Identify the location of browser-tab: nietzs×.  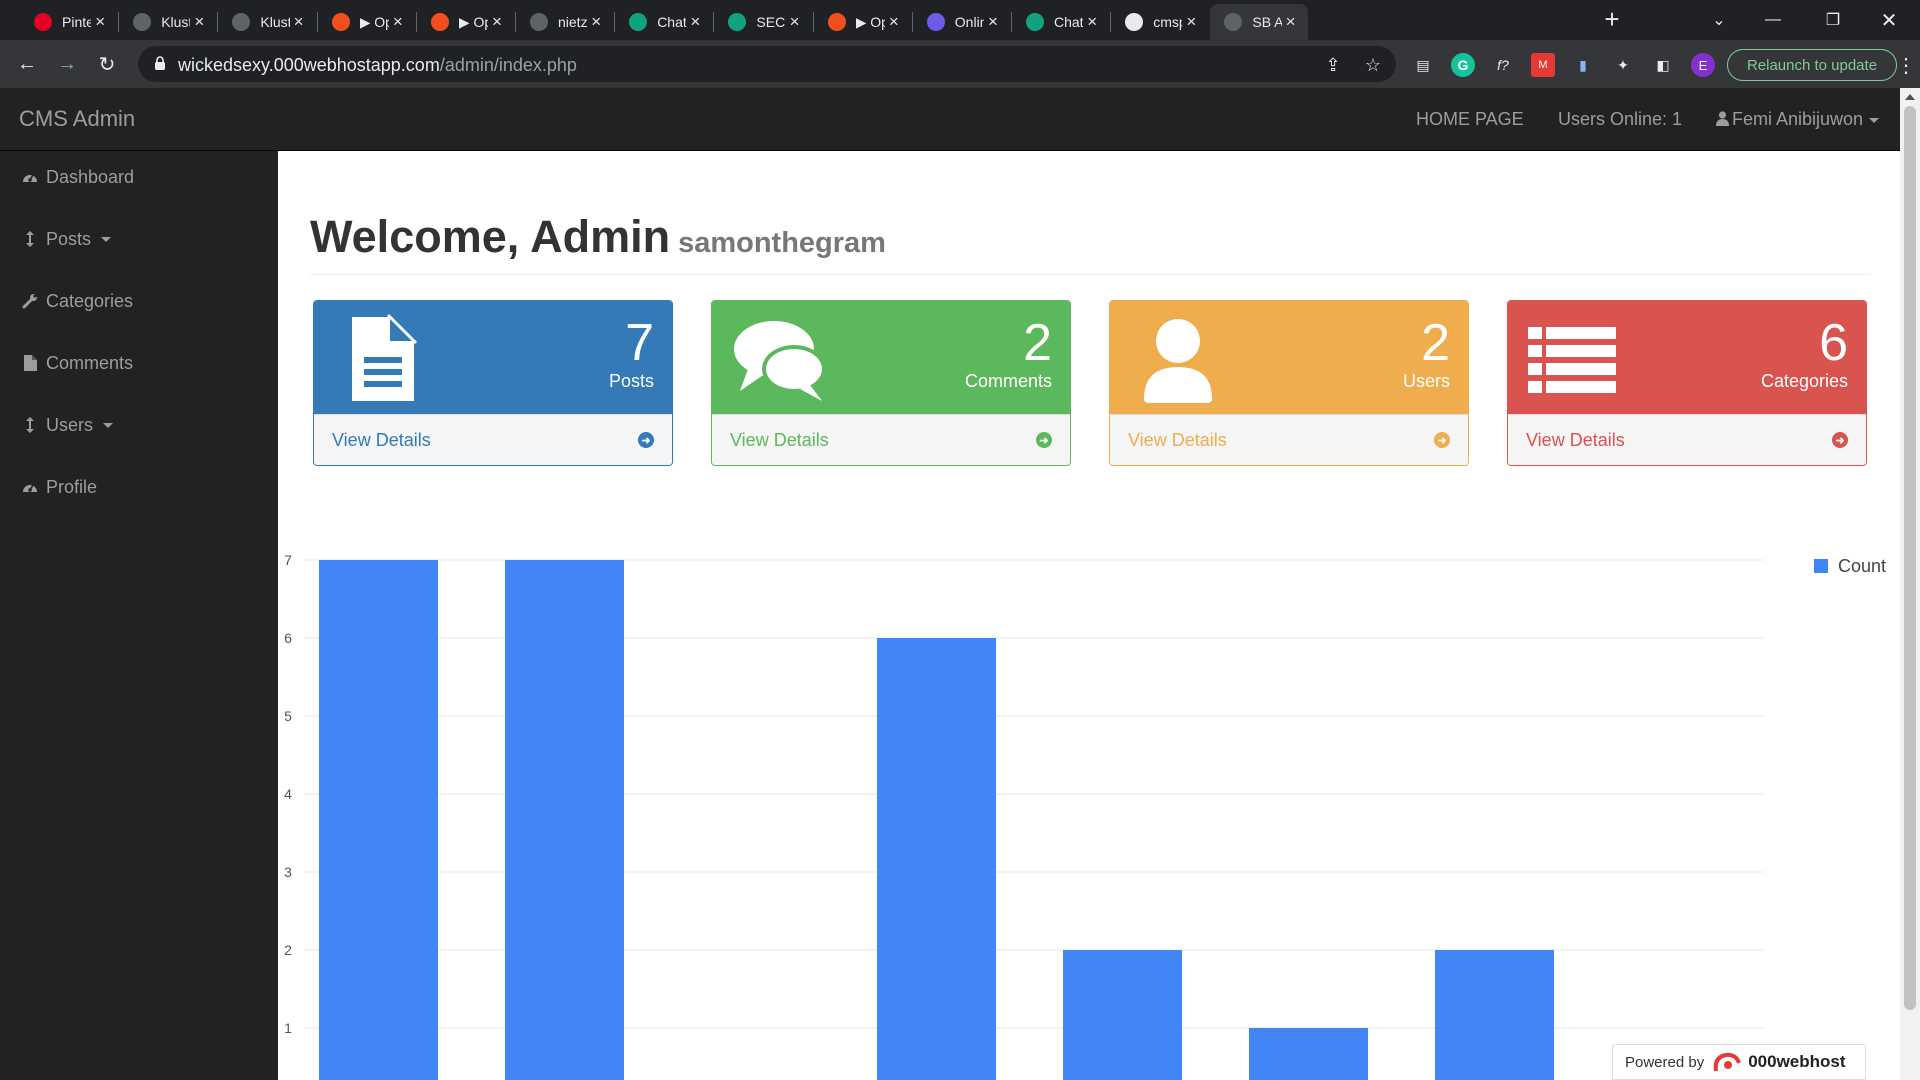
(564, 22).